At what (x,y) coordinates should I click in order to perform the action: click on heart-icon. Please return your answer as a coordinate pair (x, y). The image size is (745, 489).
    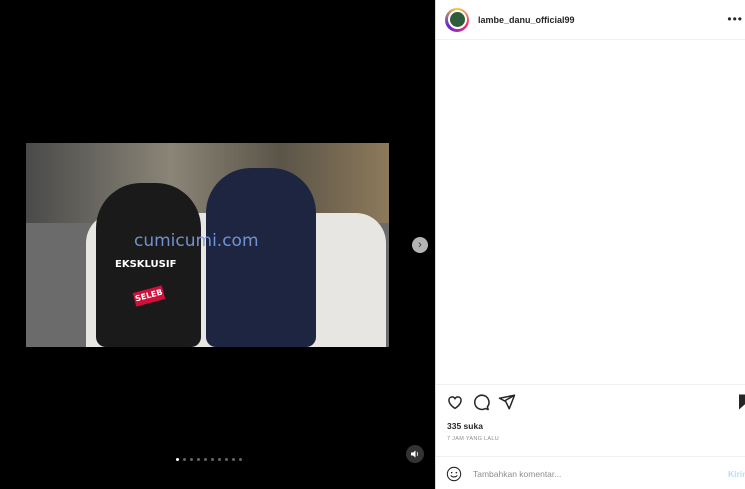
    Looking at the image, I should click on (455, 402).